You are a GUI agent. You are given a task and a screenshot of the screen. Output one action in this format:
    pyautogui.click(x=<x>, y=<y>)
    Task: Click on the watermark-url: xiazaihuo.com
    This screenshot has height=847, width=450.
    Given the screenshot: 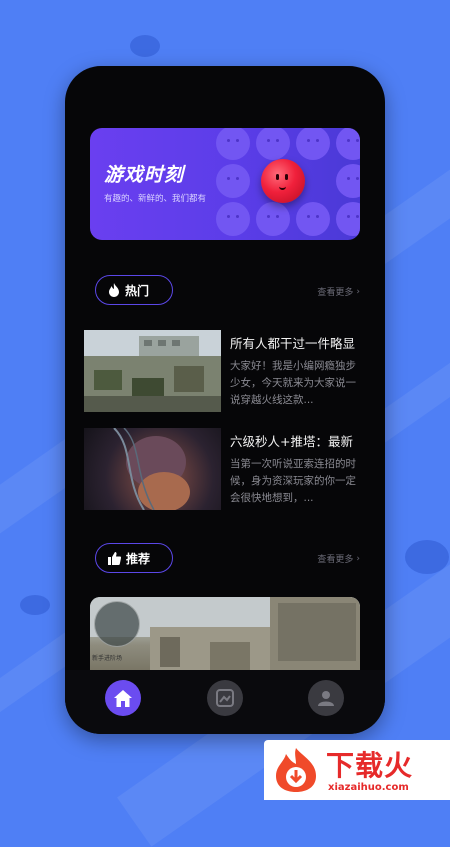 What is the action you would take?
    pyautogui.click(x=368, y=787)
    